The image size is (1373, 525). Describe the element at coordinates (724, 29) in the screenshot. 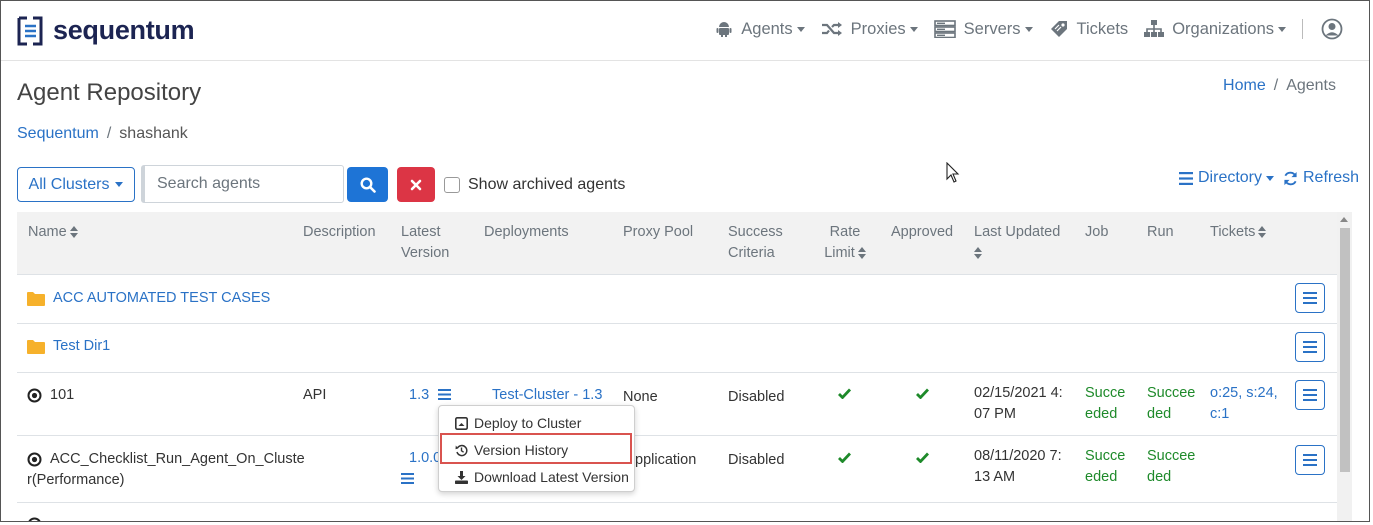

I see `android-icon` at that location.